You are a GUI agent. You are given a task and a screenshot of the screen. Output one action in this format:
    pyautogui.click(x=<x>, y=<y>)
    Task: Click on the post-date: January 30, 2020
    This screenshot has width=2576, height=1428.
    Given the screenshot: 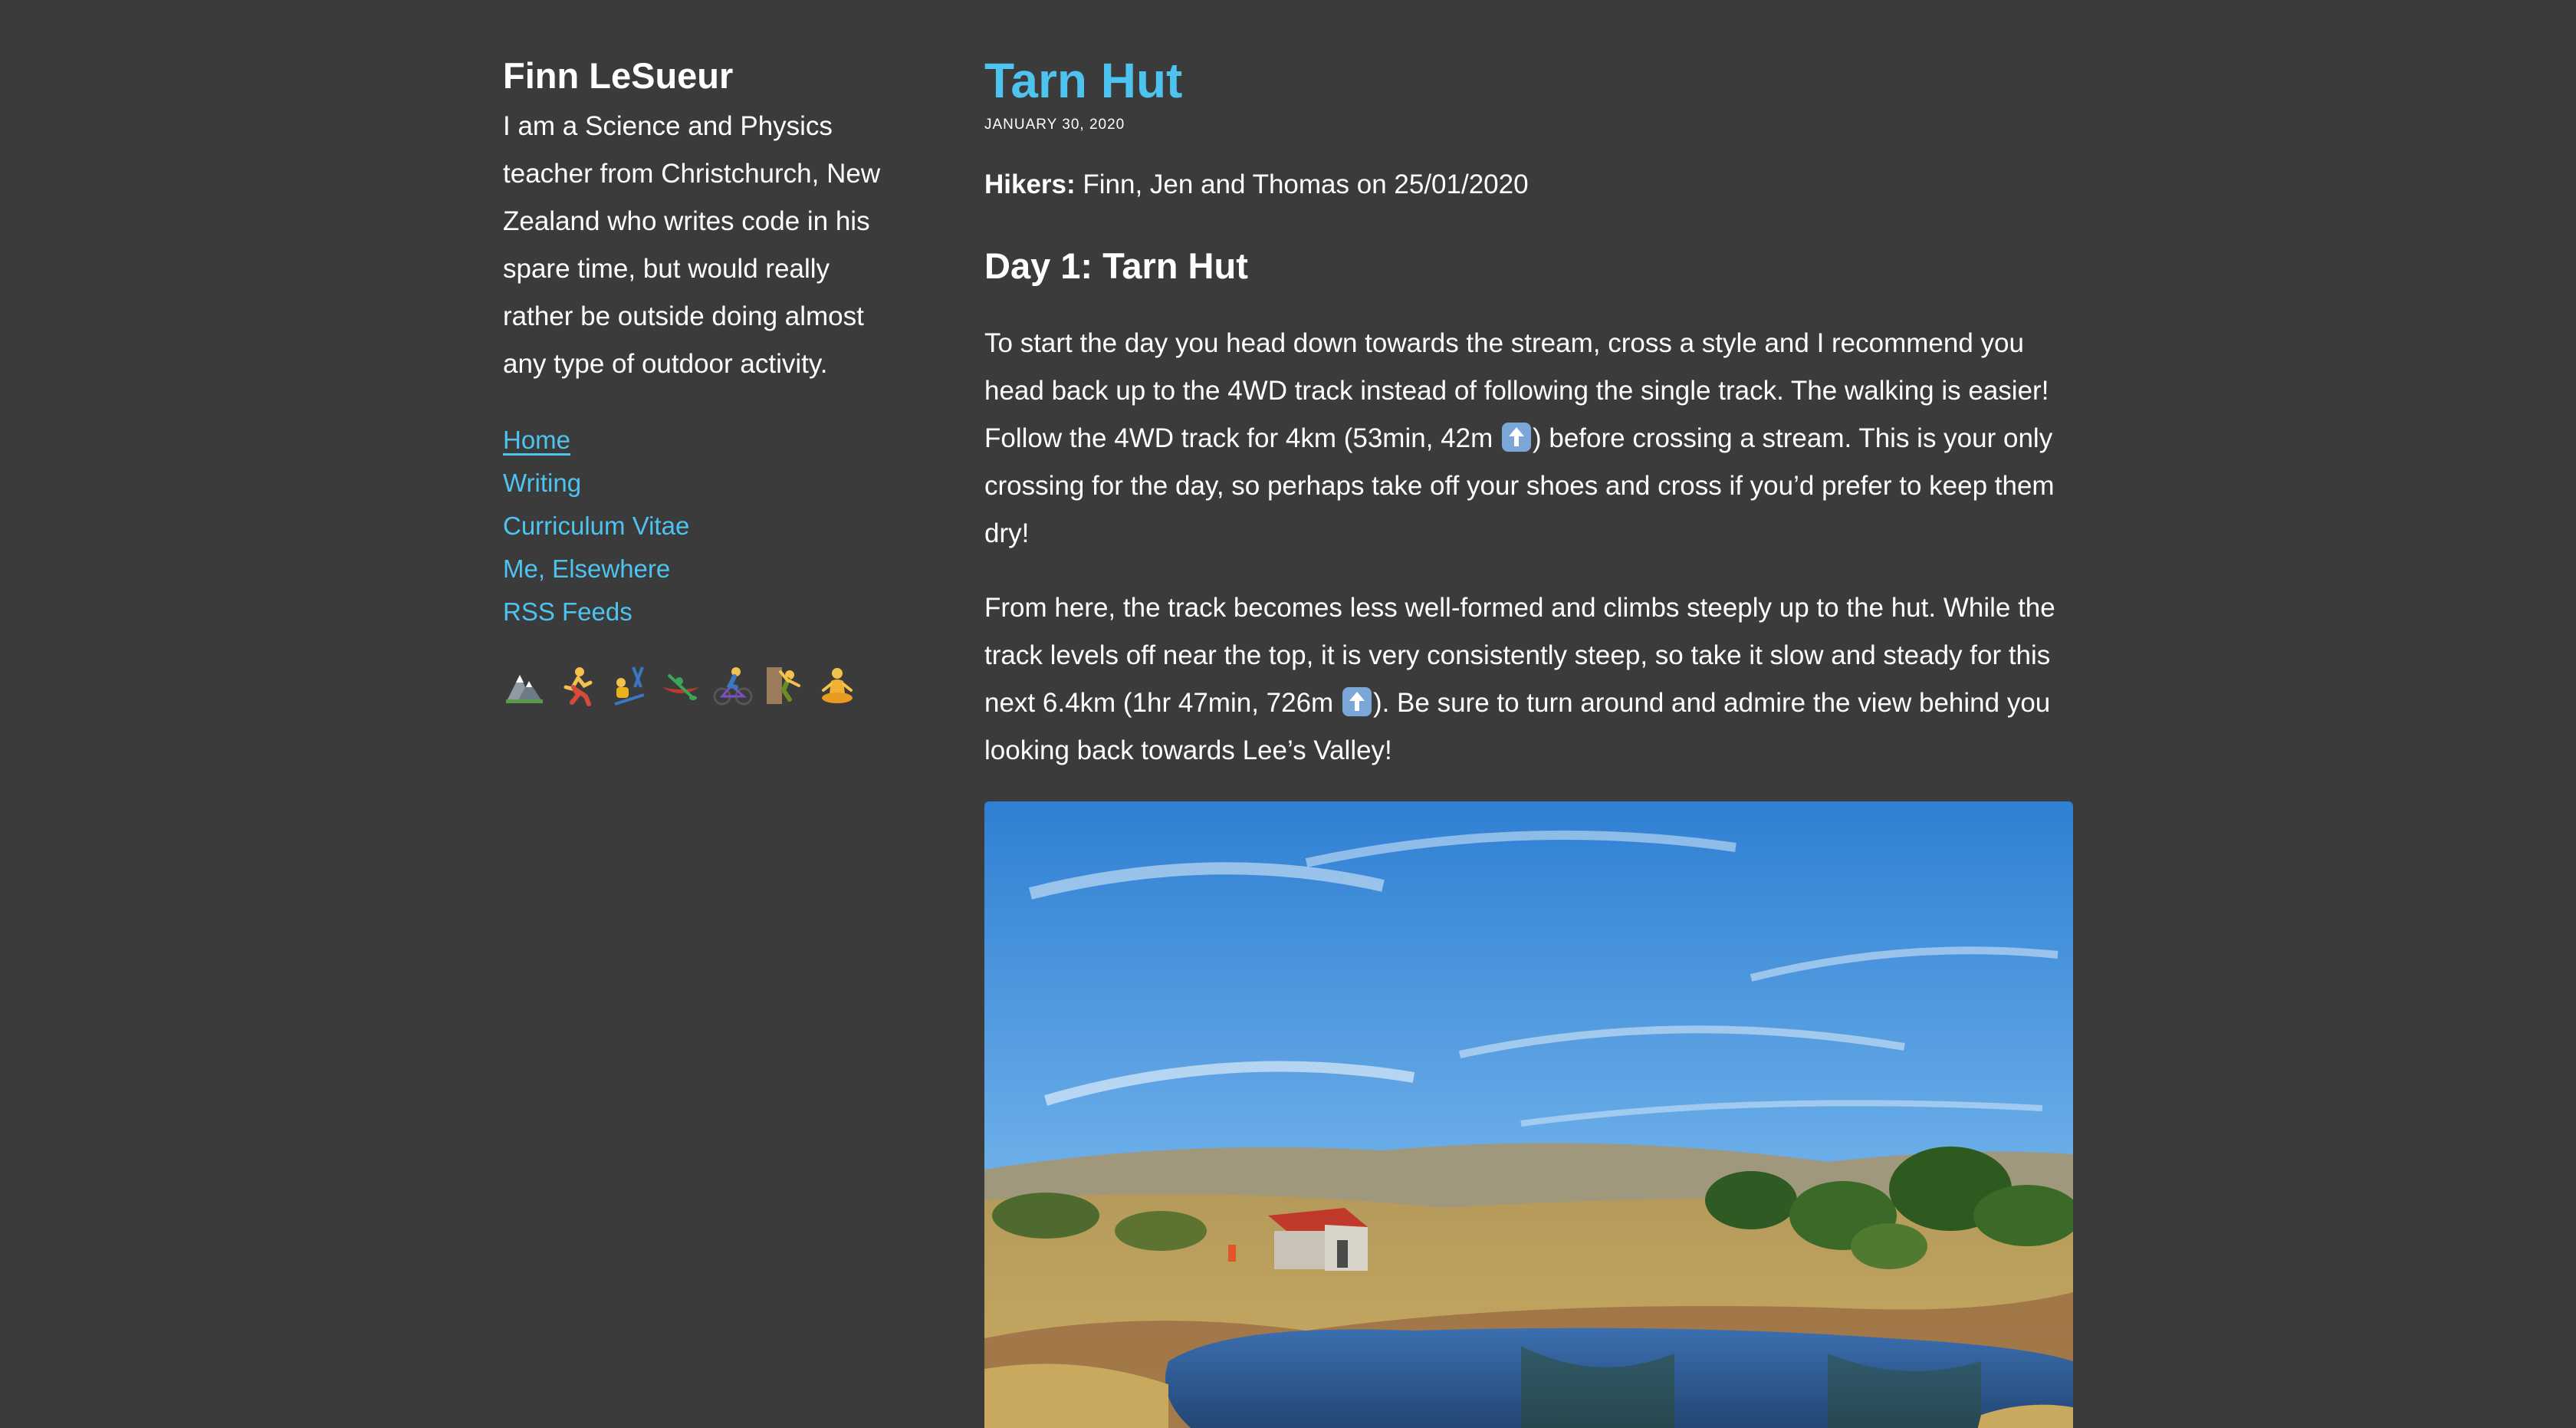 What is the action you would take?
    pyautogui.click(x=1055, y=125)
    